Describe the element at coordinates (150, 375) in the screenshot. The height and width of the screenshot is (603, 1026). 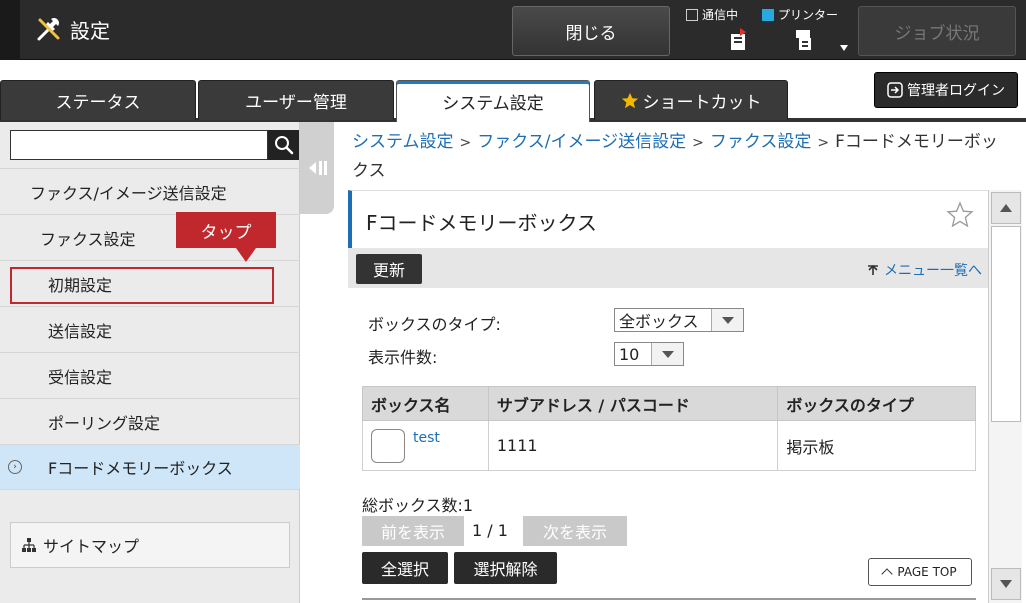
I see `sidebar-item-receive-settings: 受信設定` at that location.